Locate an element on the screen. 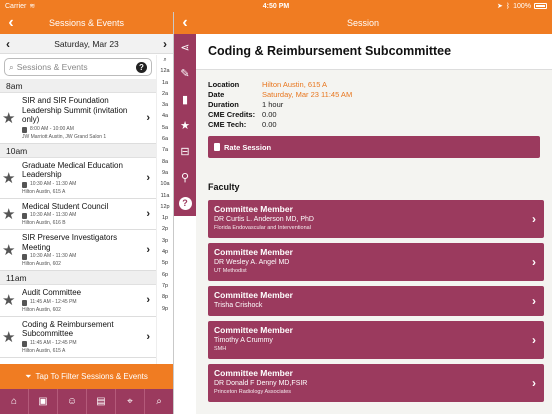 This screenshot has height=414, width=552. faculty-role: Committee Member is located at coordinates (253, 252).